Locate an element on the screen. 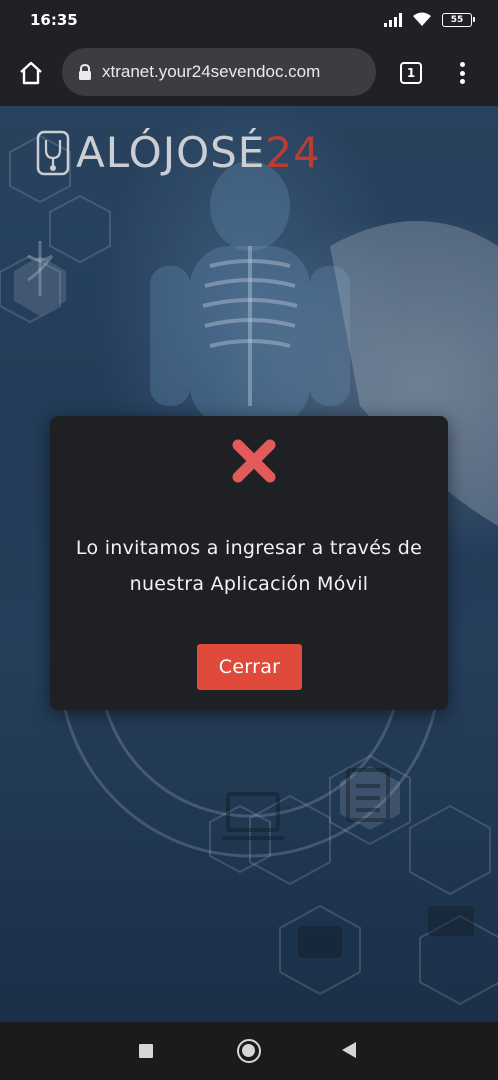  wifi-icon is located at coordinates (422, 19).